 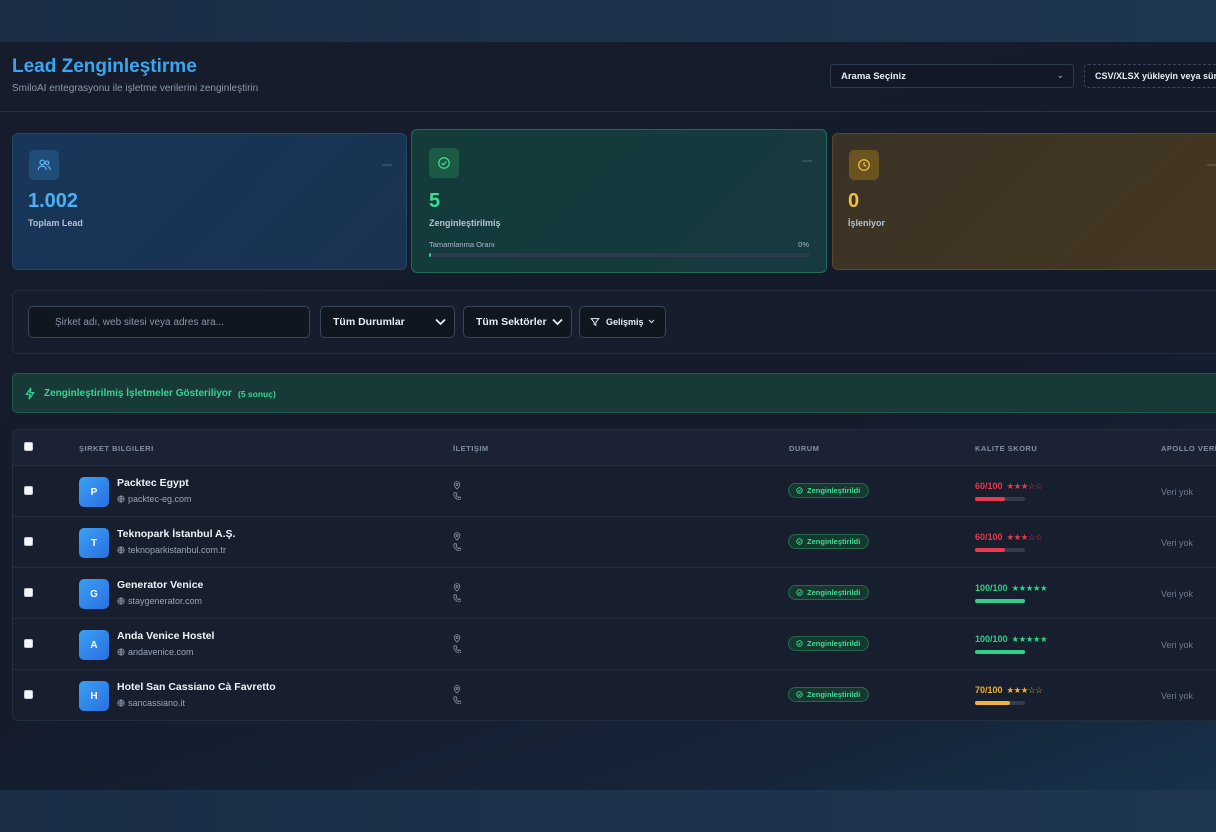 I want to click on status-filter-dropdown: Tüm Durumlar, so click(x=387, y=322).